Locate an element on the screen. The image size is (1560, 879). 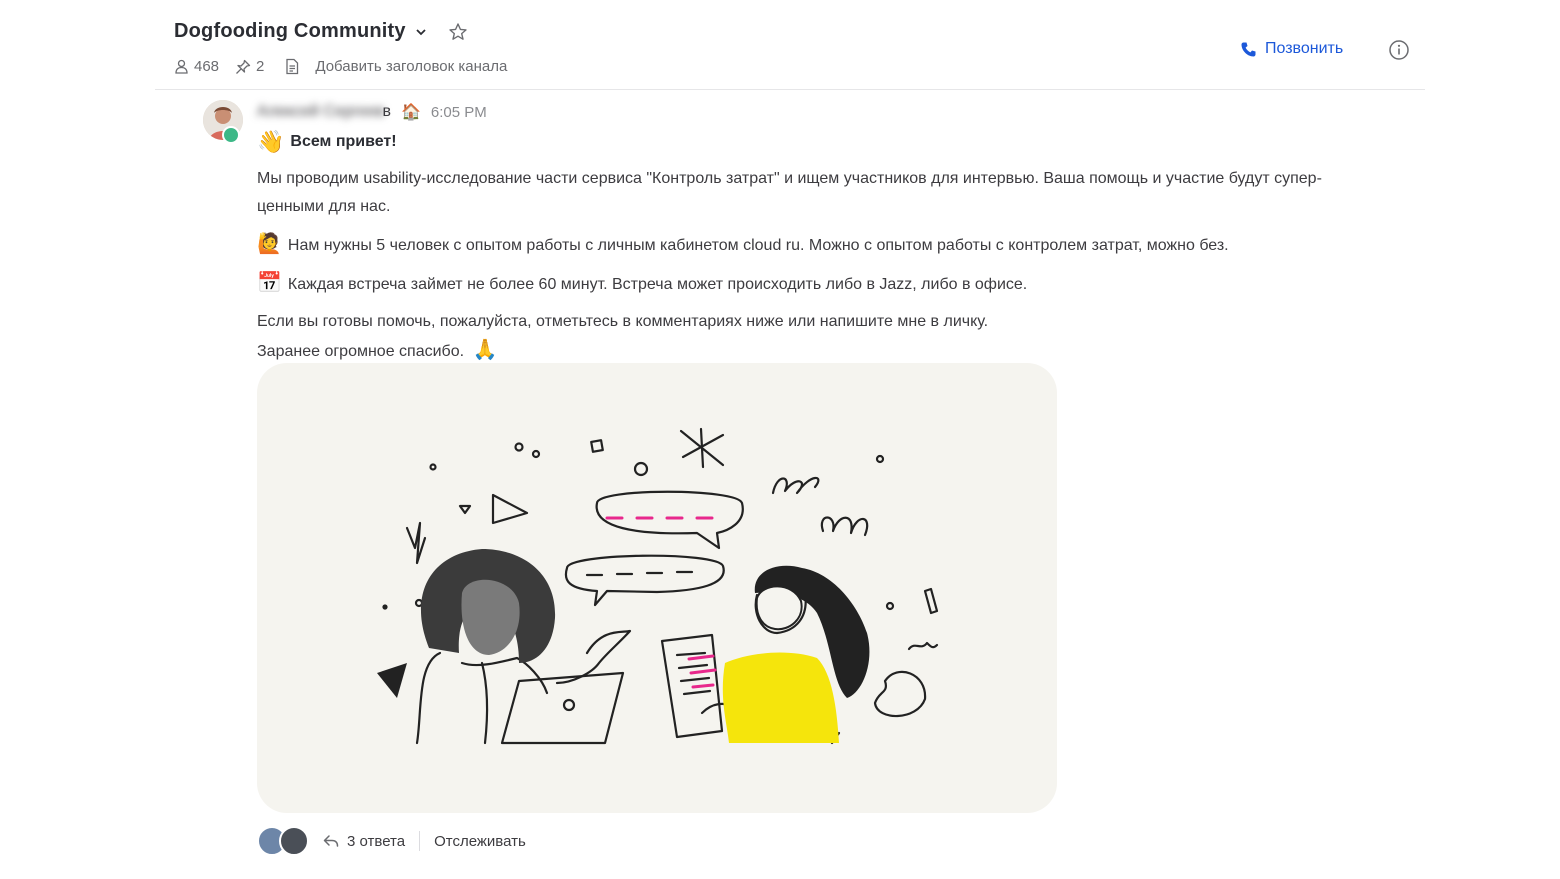
header-divider is located at coordinates (790, 89).